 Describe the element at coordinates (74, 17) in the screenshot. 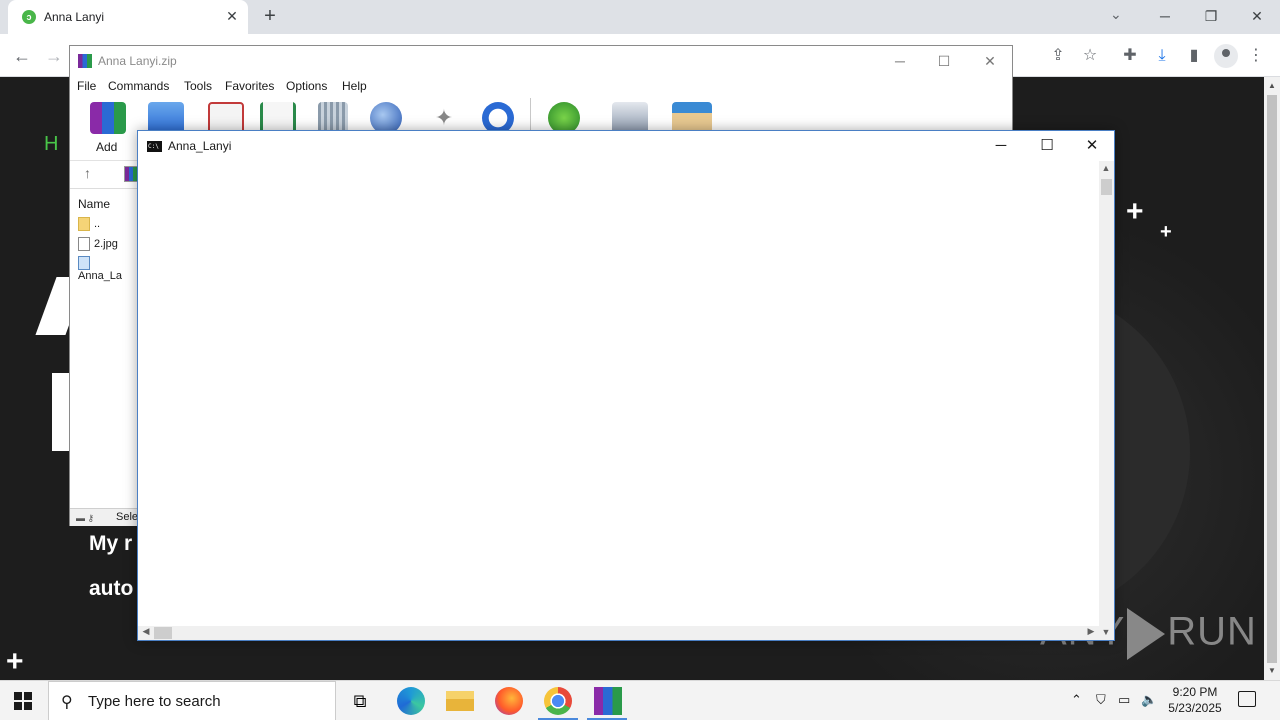

I see `tab-title: Anna Lanyi` at that location.